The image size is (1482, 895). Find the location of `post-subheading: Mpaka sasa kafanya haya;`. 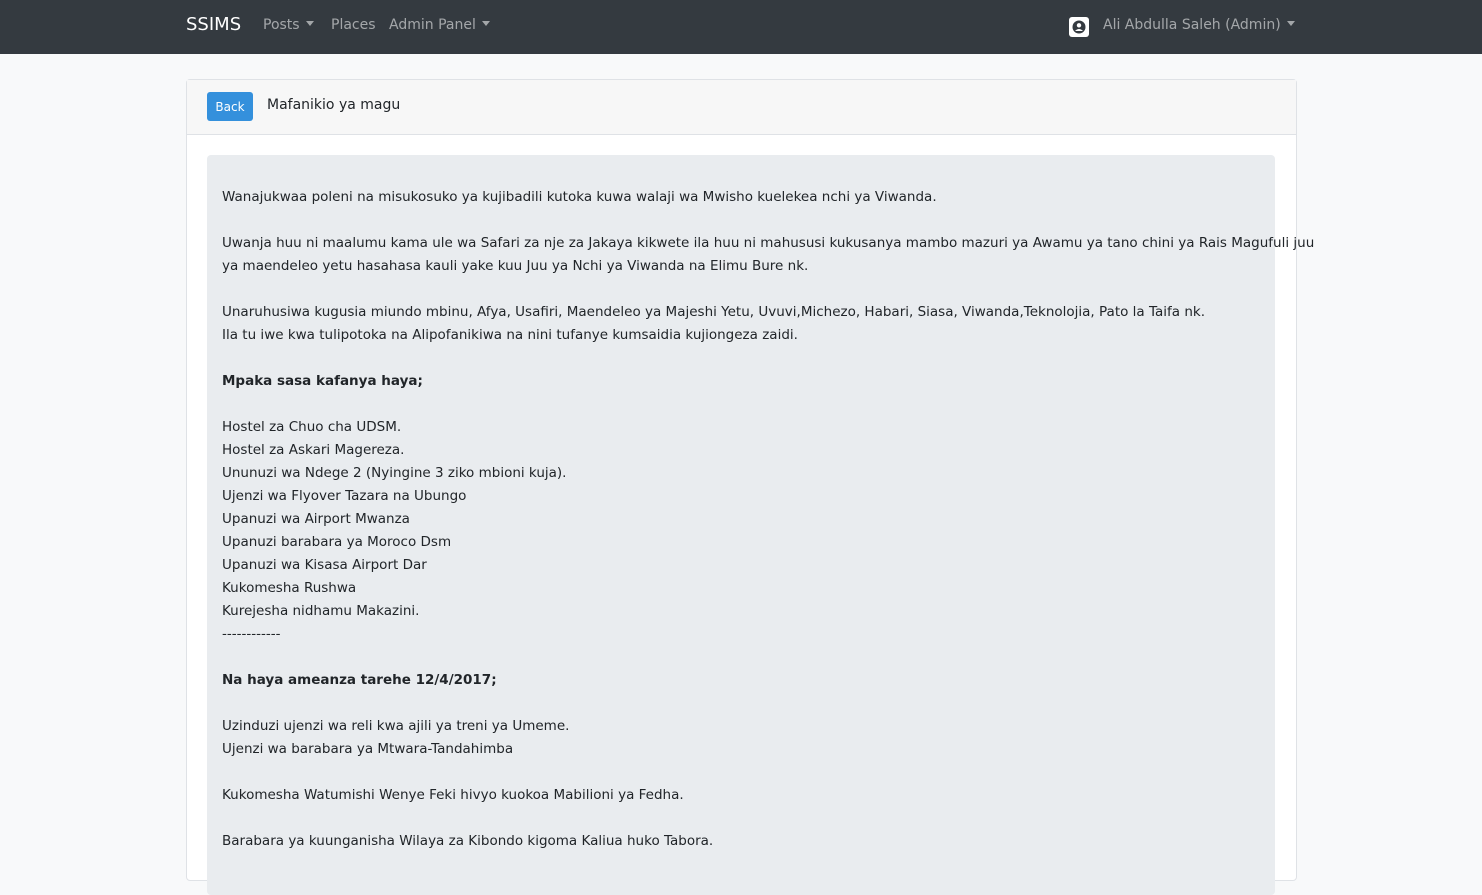

post-subheading: Mpaka sasa kafanya haya; is located at coordinates (322, 381).